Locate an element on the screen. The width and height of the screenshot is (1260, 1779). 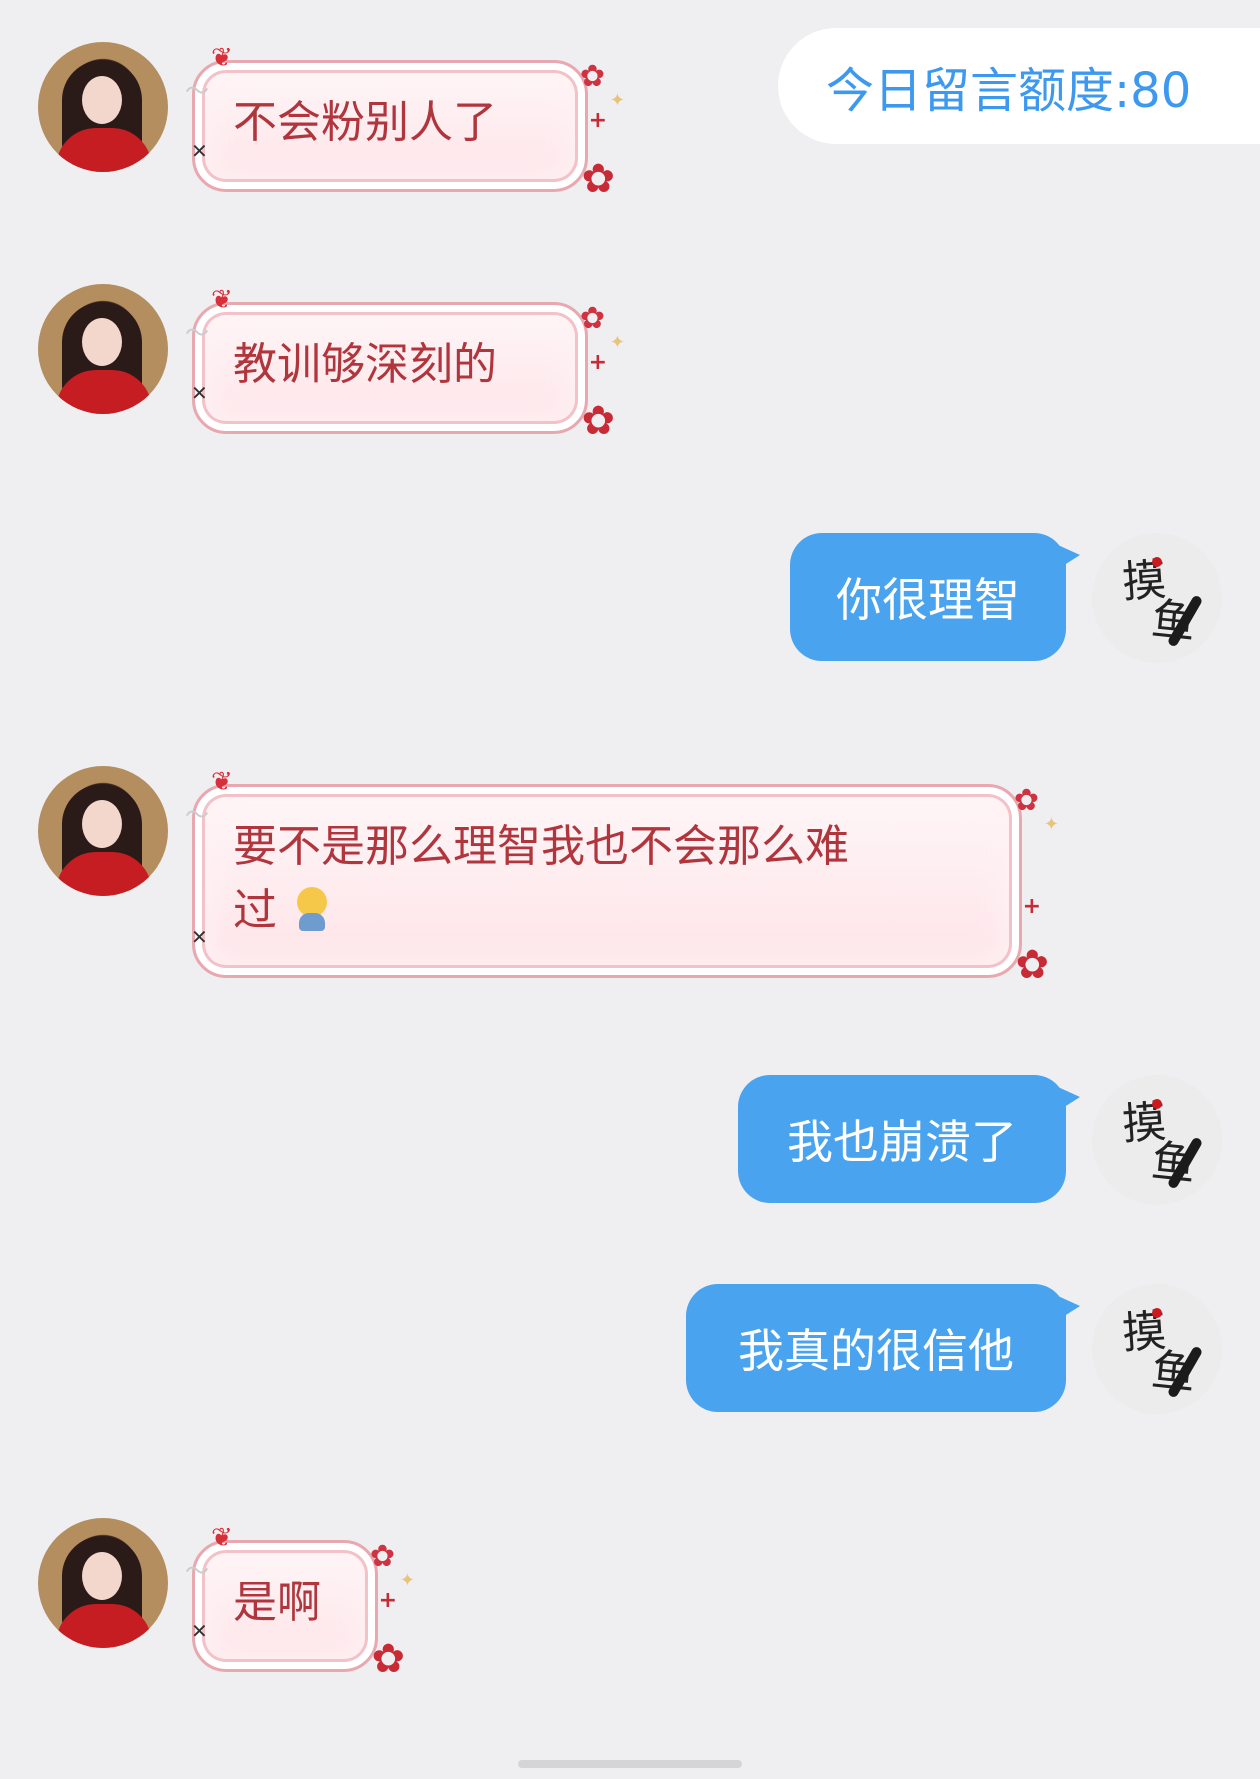
sent-message-bubble: 我也崩溃了 is located at coordinates (909, 1139).